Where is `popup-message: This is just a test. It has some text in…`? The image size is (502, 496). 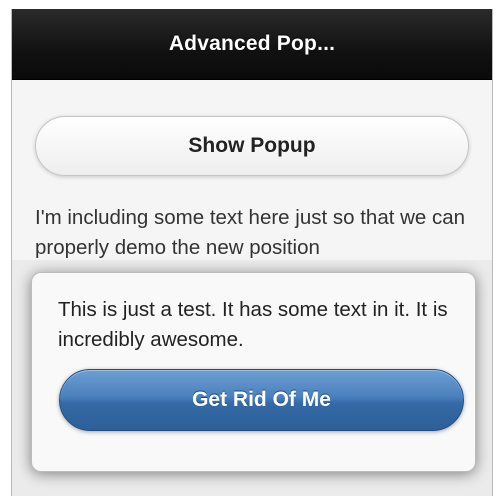
popup-message: This is just a test. It has some text in… is located at coordinates (253, 324).